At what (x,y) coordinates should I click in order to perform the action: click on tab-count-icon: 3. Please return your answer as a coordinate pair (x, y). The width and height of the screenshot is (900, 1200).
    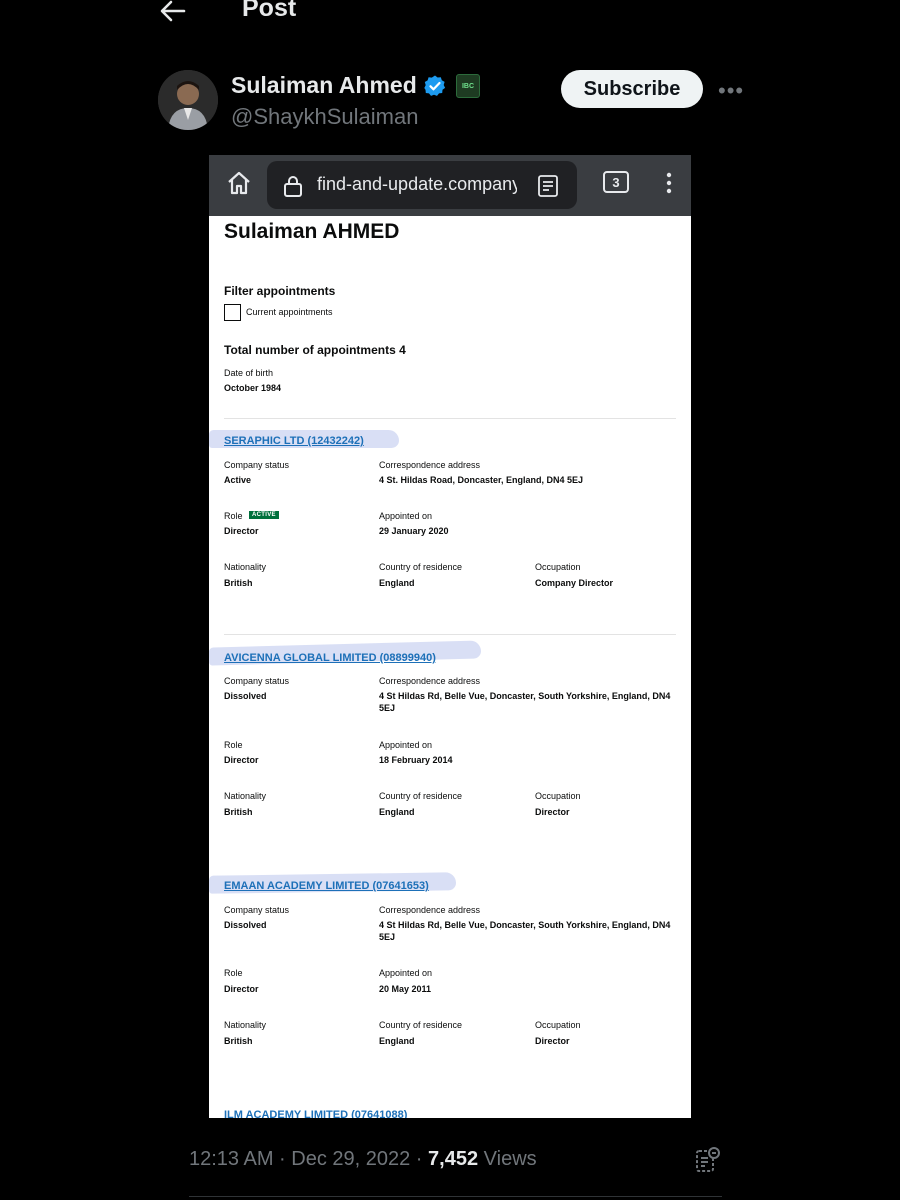
    Looking at the image, I should click on (616, 182).